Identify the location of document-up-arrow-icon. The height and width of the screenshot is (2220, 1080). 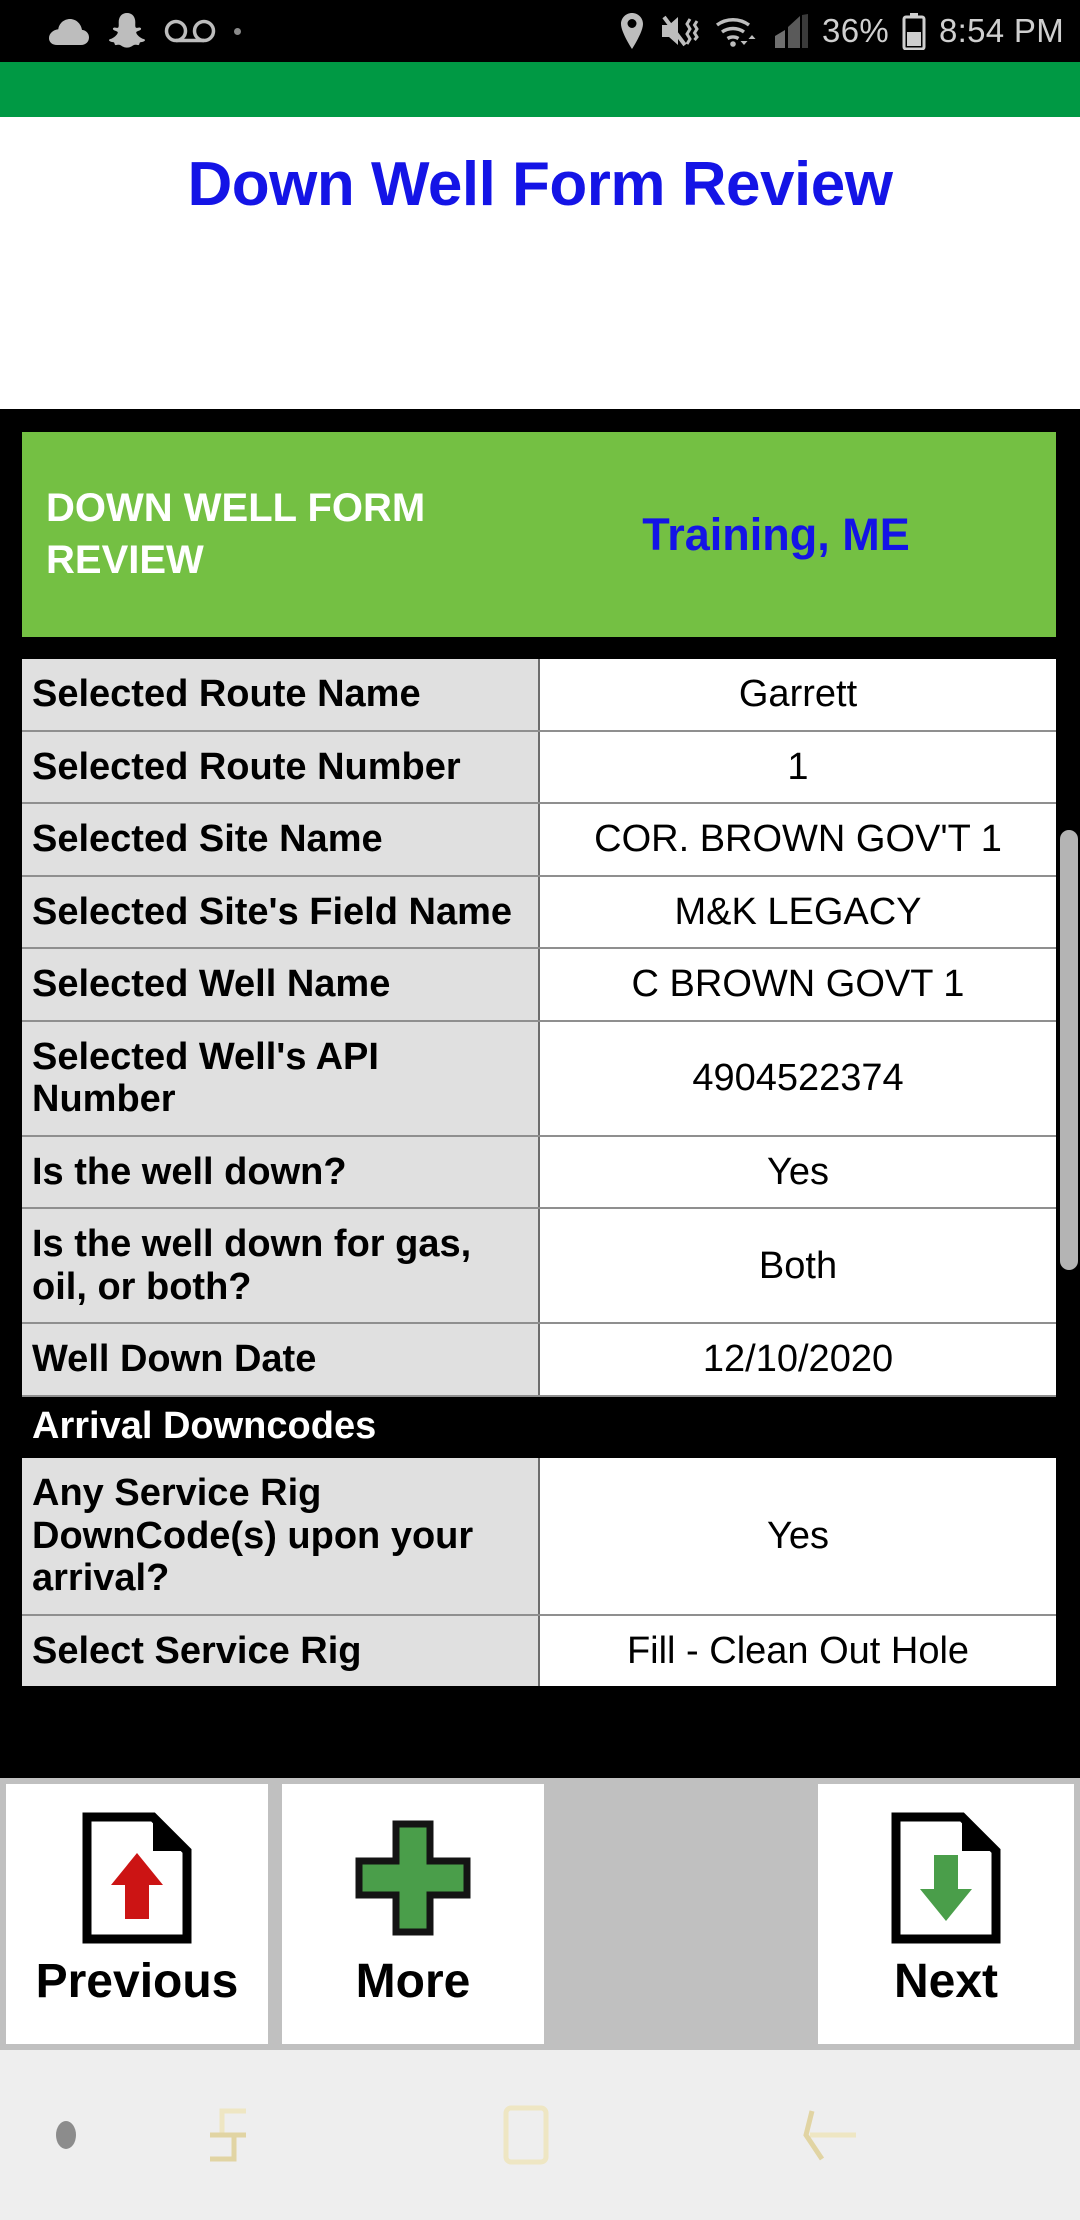
(137, 1878).